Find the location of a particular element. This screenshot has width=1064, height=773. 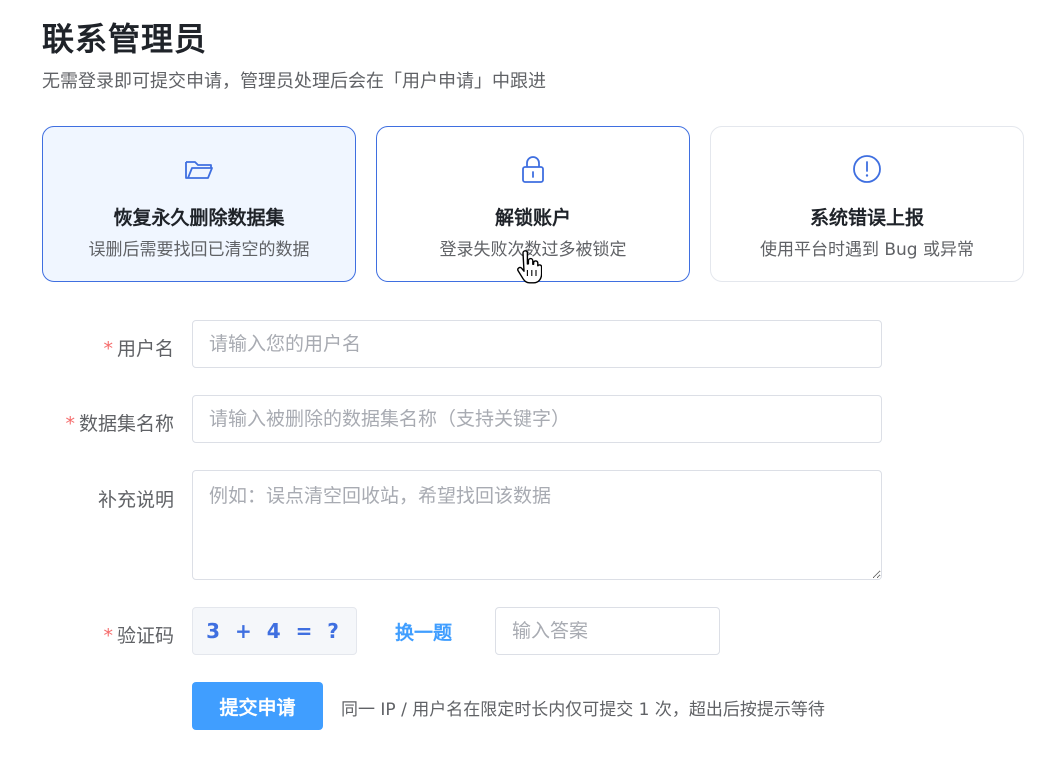

hand-cursor-icon is located at coordinates (528, 267).